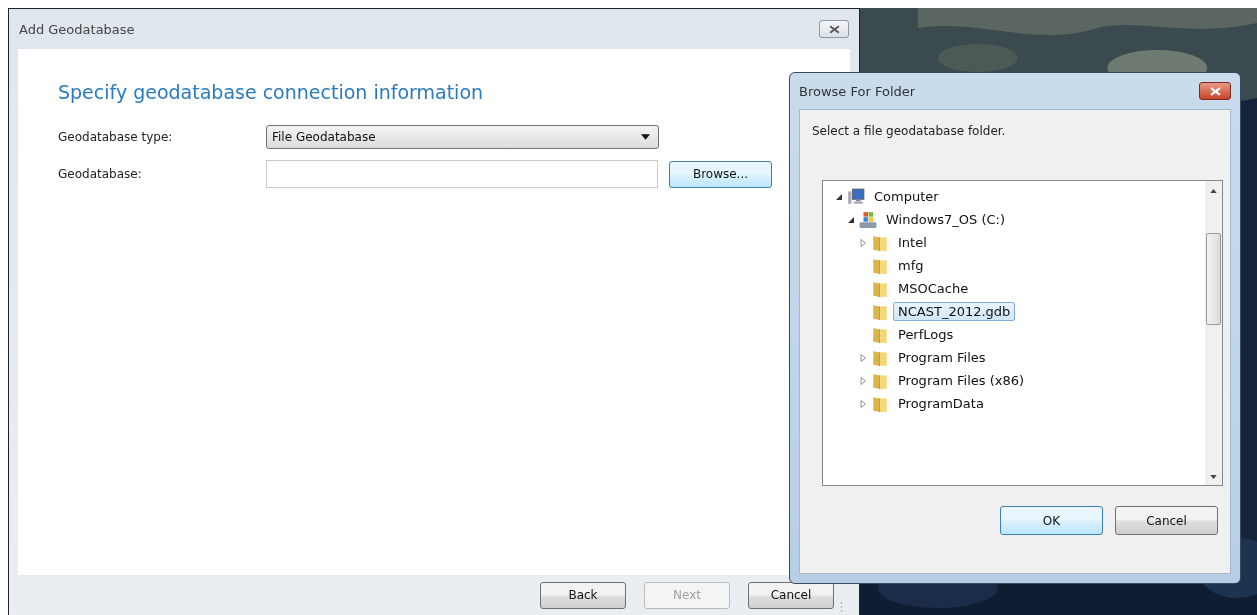  What do you see at coordinates (912, 242) in the screenshot?
I see `tree-item: Intel` at bounding box center [912, 242].